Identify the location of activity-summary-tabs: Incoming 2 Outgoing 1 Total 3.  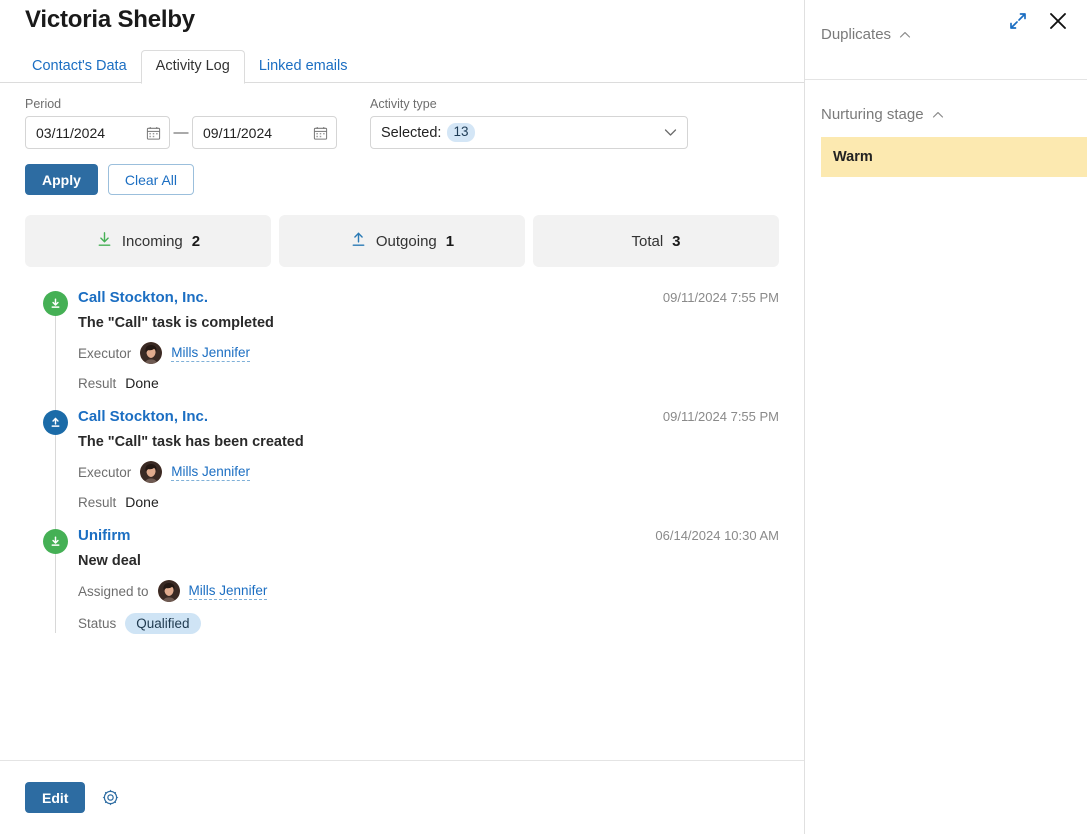
(402, 231).